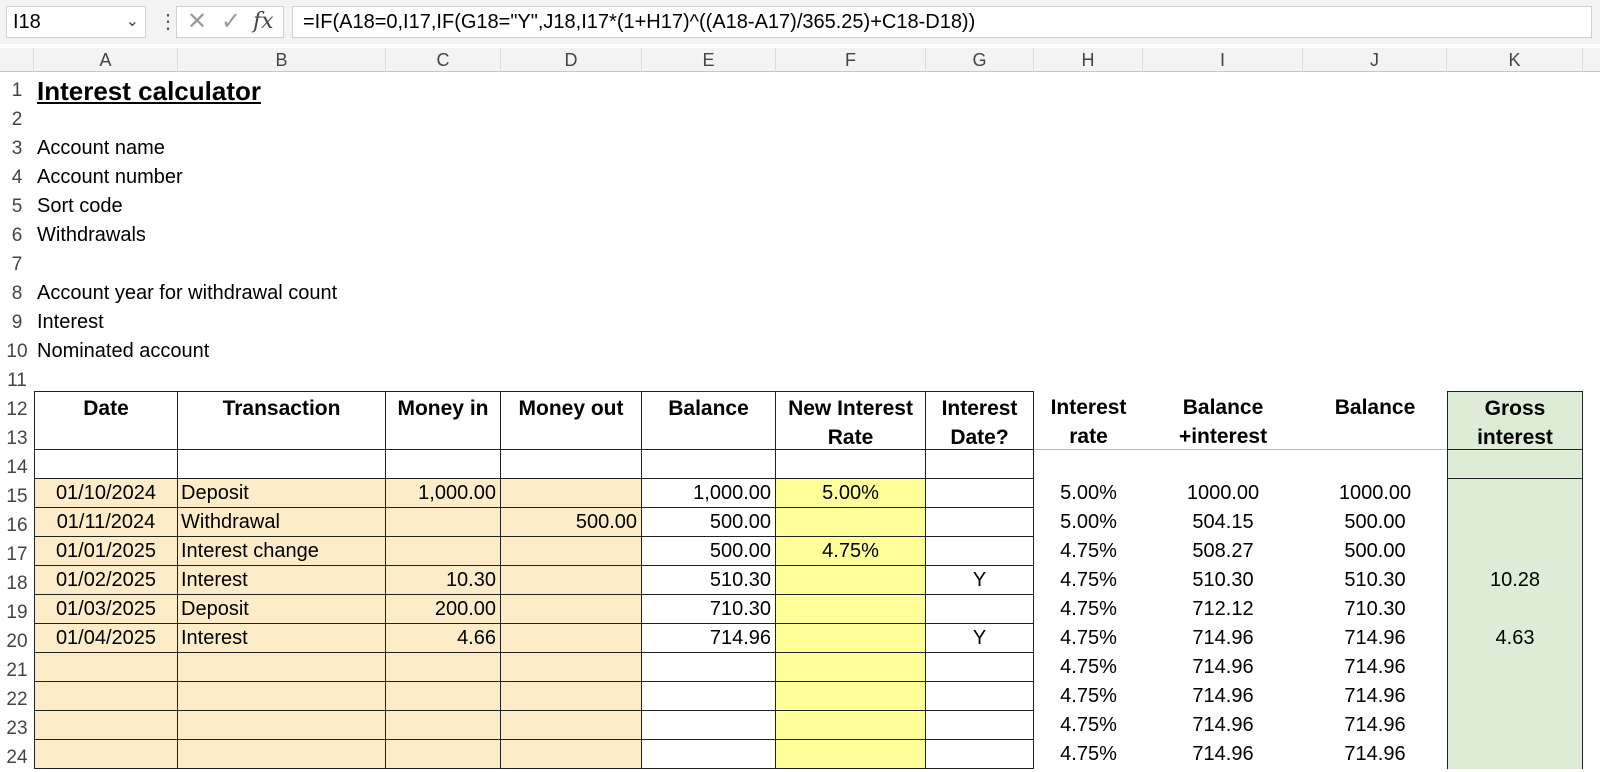  What do you see at coordinates (69, 322) in the screenshot?
I see `interest-label: Interest` at bounding box center [69, 322].